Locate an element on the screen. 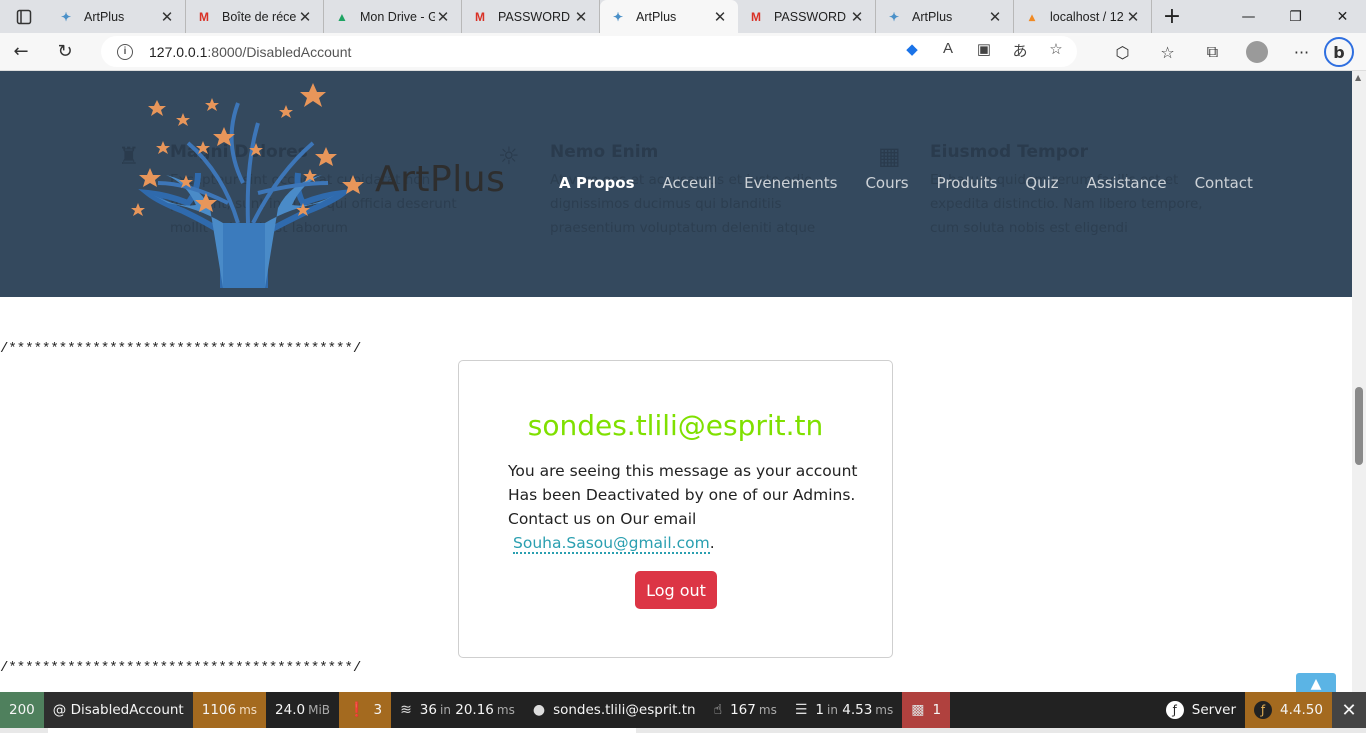  ajax-time: 167 is located at coordinates (743, 710).